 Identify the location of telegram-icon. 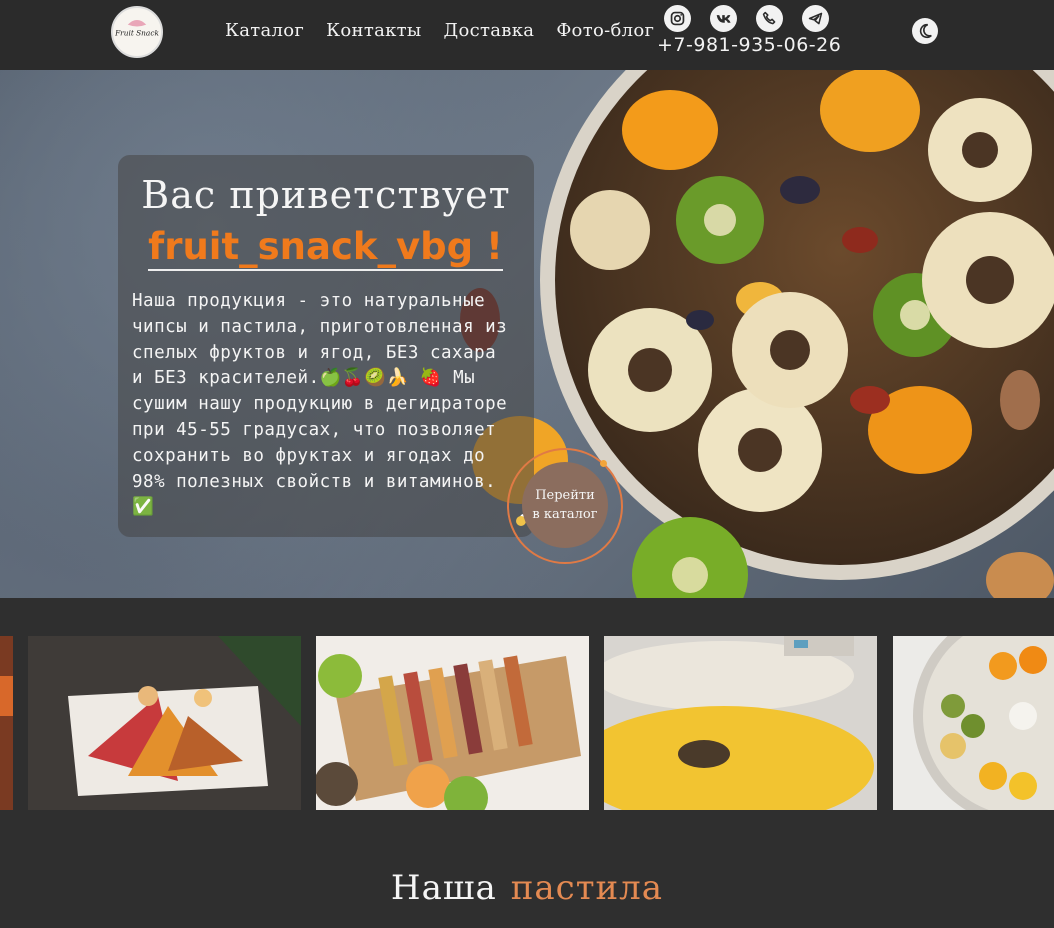
(815, 18).